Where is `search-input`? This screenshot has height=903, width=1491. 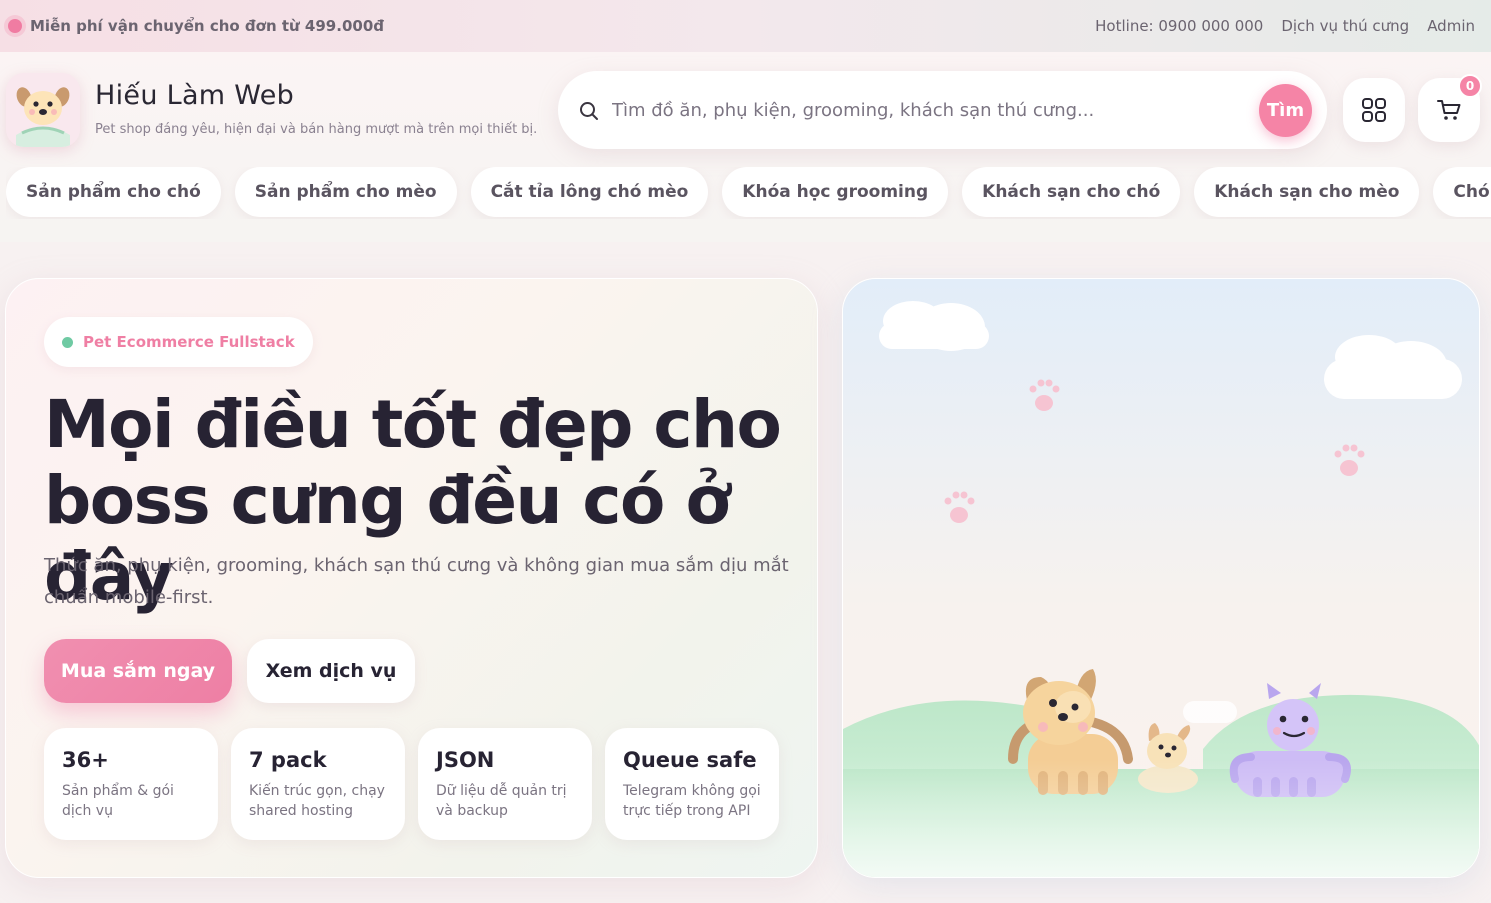 search-input is located at coordinates (932, 110).